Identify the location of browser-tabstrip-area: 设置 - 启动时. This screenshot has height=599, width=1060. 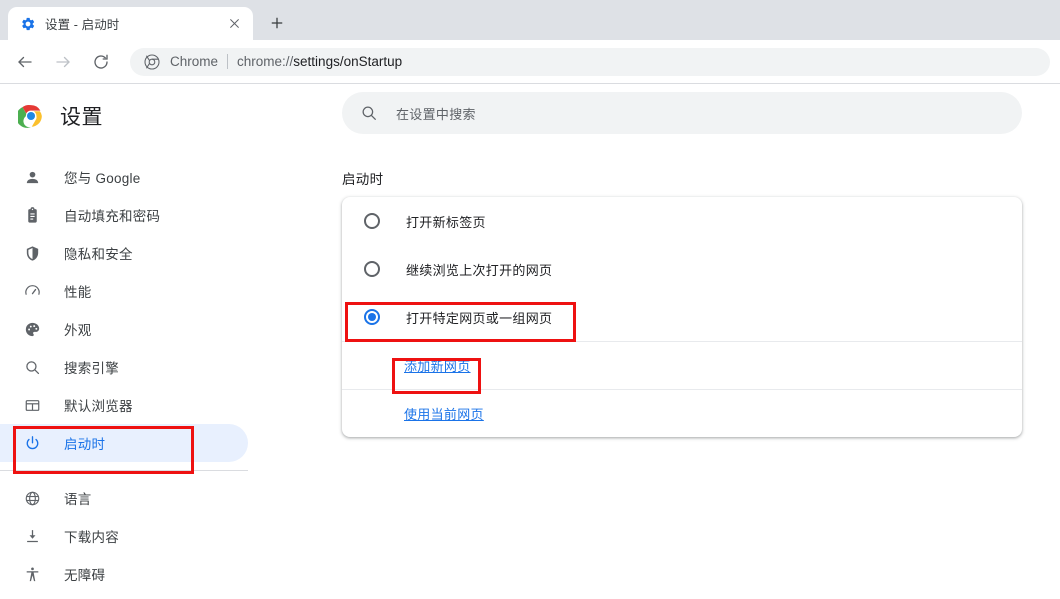
(530, 20).